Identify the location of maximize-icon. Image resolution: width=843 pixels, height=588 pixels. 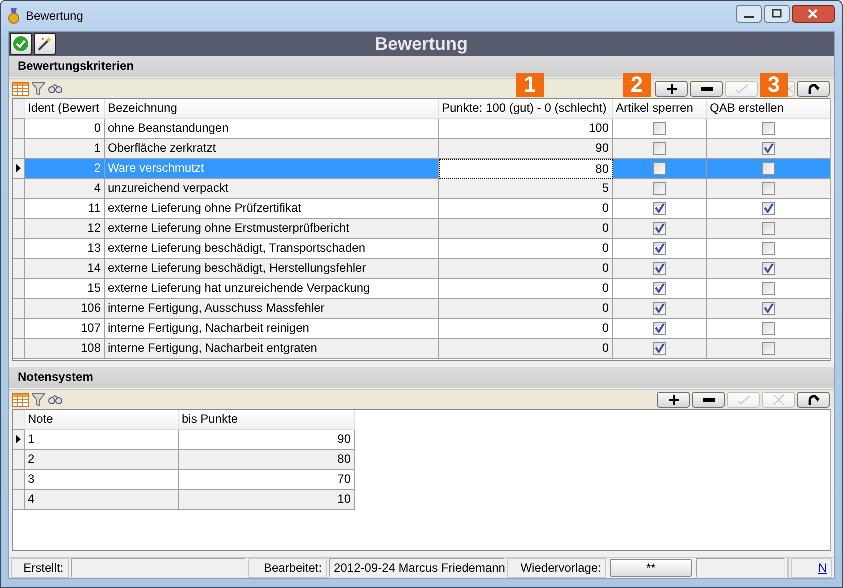
(777, 14).